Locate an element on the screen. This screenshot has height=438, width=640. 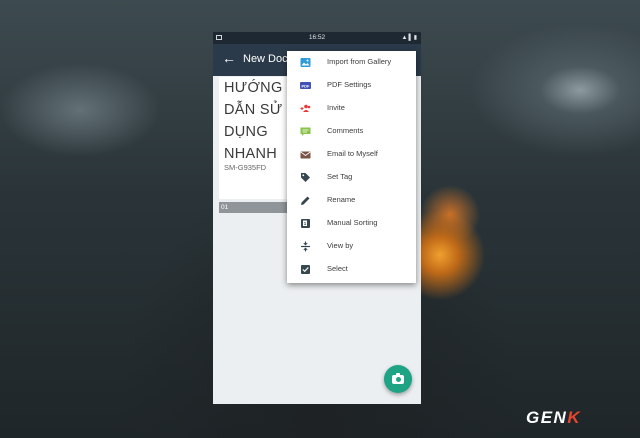
camera-icon is located at coordinates (398, 378).